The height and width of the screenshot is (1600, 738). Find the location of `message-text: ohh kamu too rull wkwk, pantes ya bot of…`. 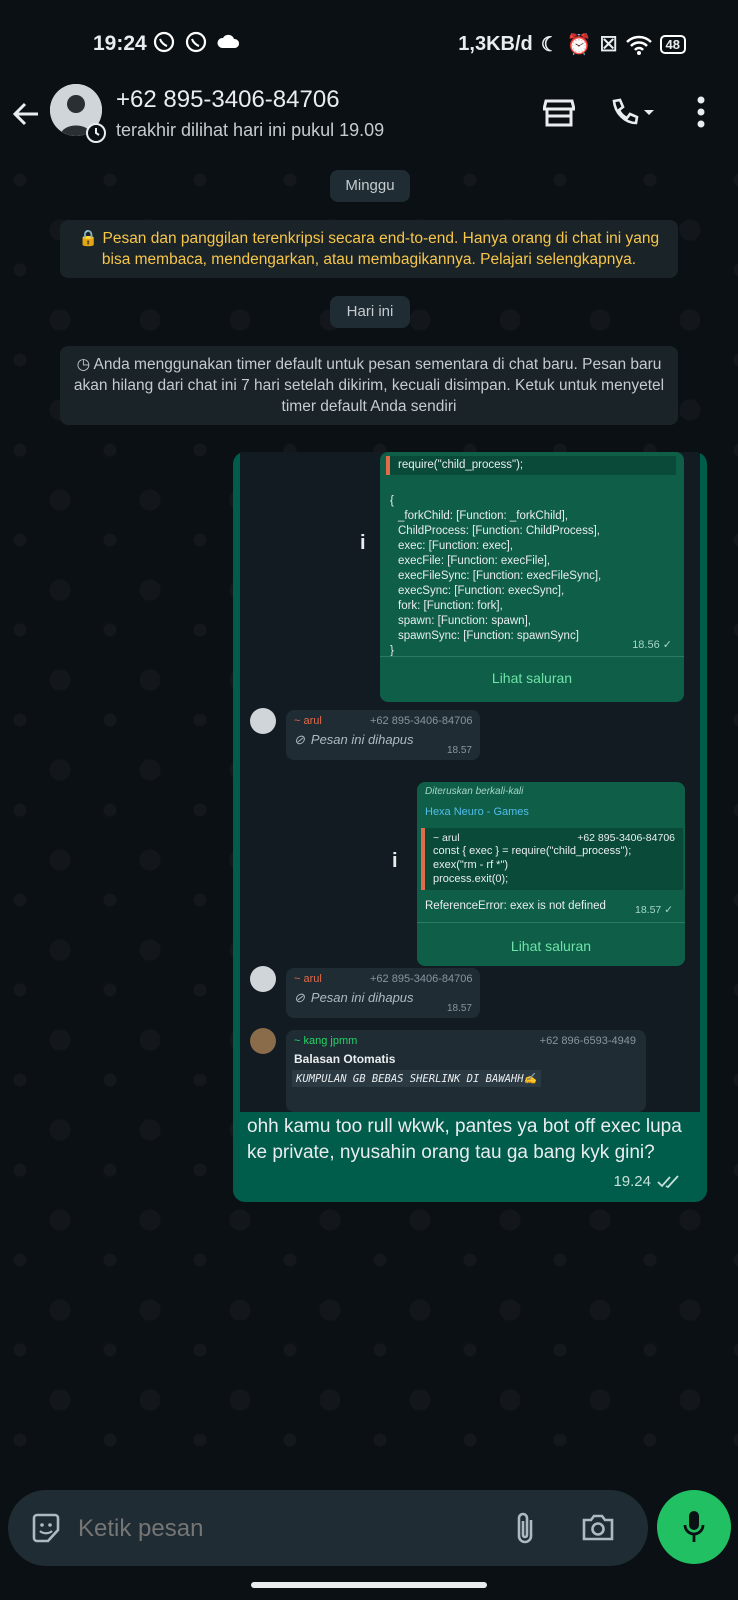

message-text: ohh kamu too rull wkwk, pantes ya bot of… is located at coordinates (464, 1139).